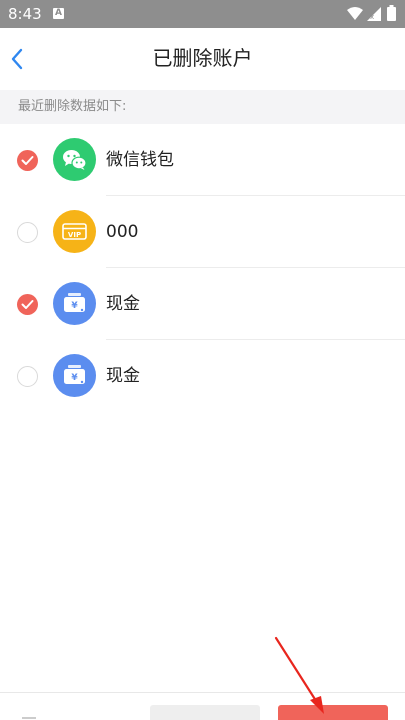 The height and width of the screenshot is (720, 405). I want to click on section-label: 最近删除数据如下:, so click(202, 107).